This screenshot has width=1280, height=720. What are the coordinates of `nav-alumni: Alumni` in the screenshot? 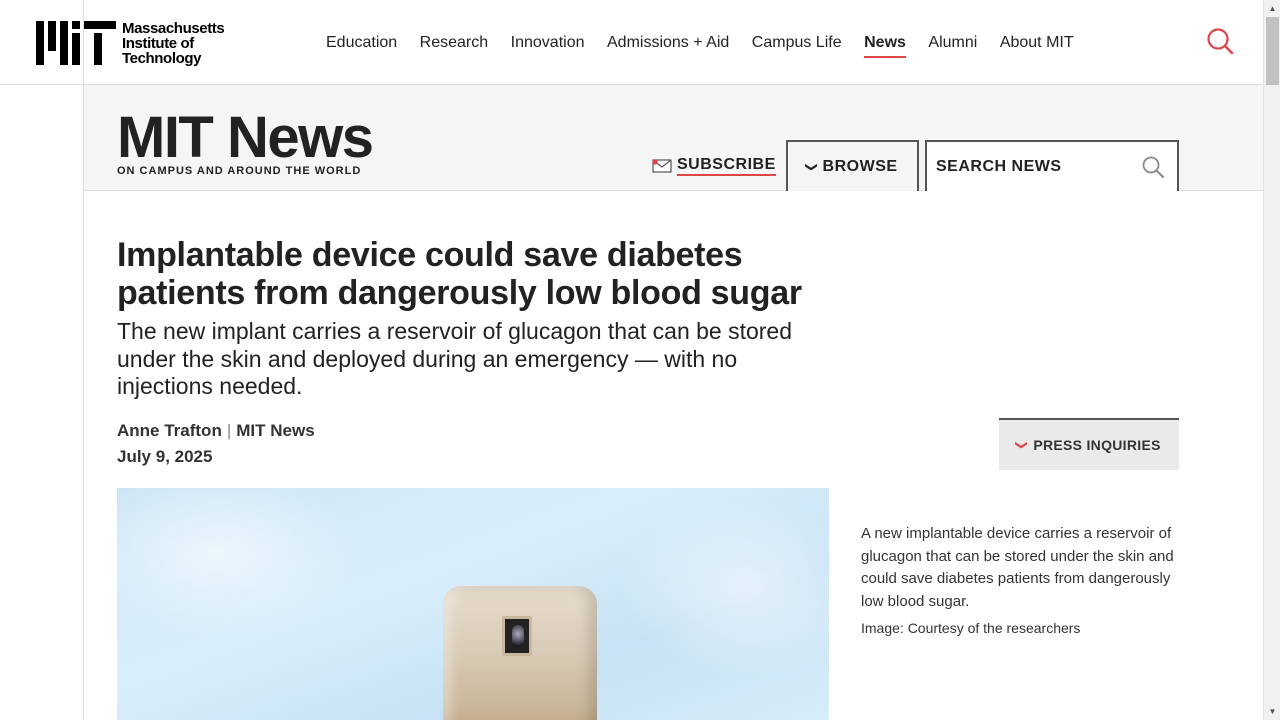 It's located at (952, 43).